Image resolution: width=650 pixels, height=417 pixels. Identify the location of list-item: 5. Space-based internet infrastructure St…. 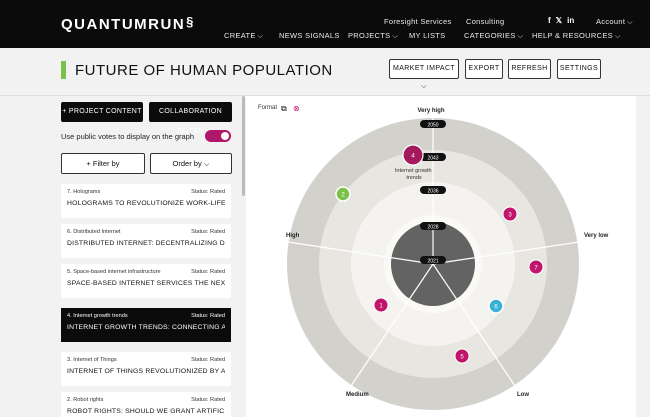
(146, 281).